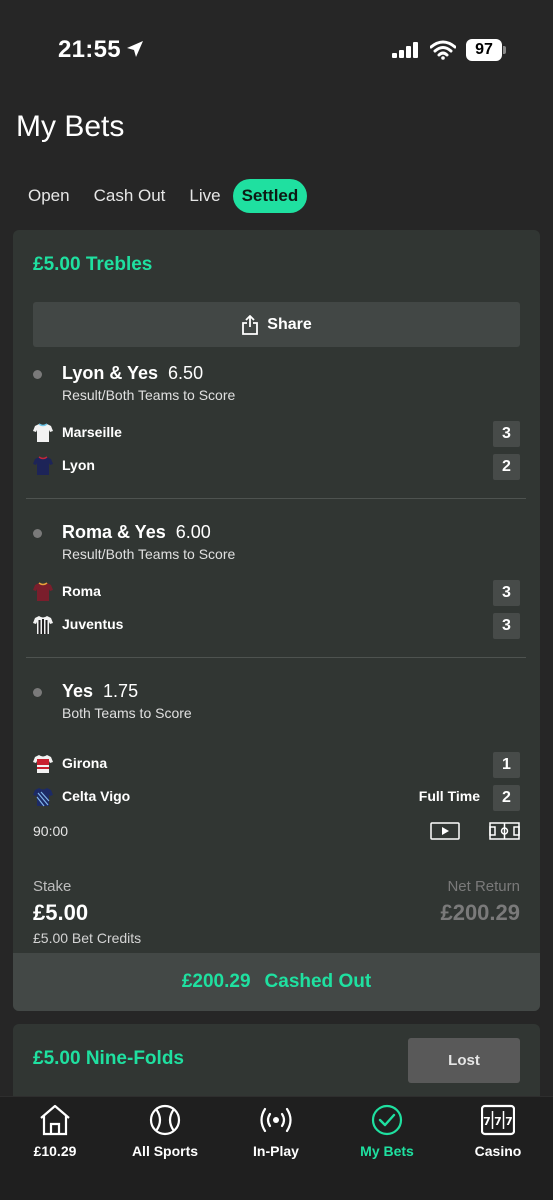  Describe the element at coordinates (121, 691) in the screenshot. I see `leg-odds: 1.75` at that location.